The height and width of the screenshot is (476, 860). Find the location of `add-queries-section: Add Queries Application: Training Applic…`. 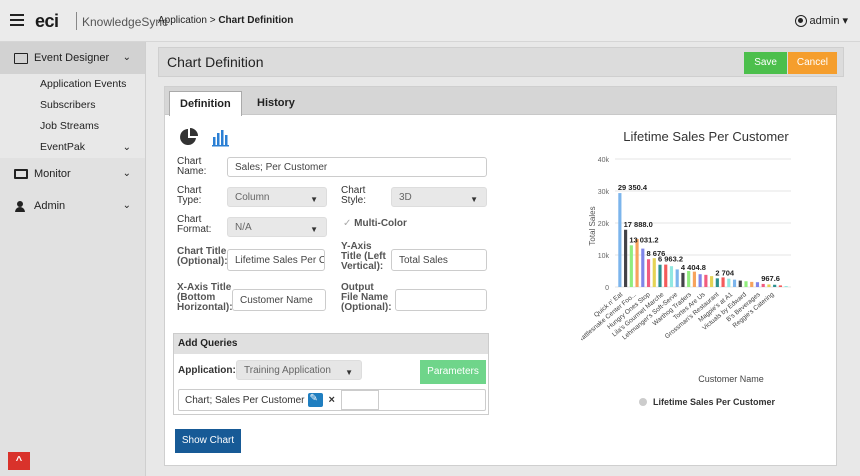

add-queries-section: Add Queries Application: Training Applic… is located at coordinates (331, 374).